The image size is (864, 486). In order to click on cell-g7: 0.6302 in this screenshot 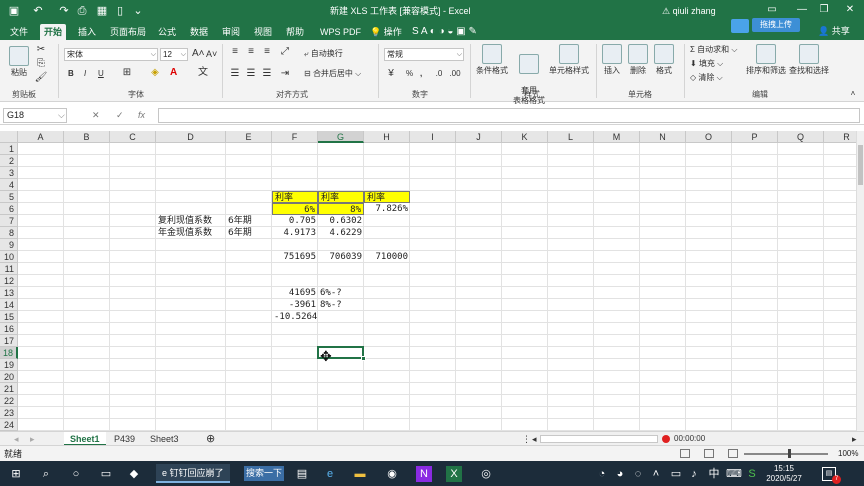, I will do `click(341, 221)`.